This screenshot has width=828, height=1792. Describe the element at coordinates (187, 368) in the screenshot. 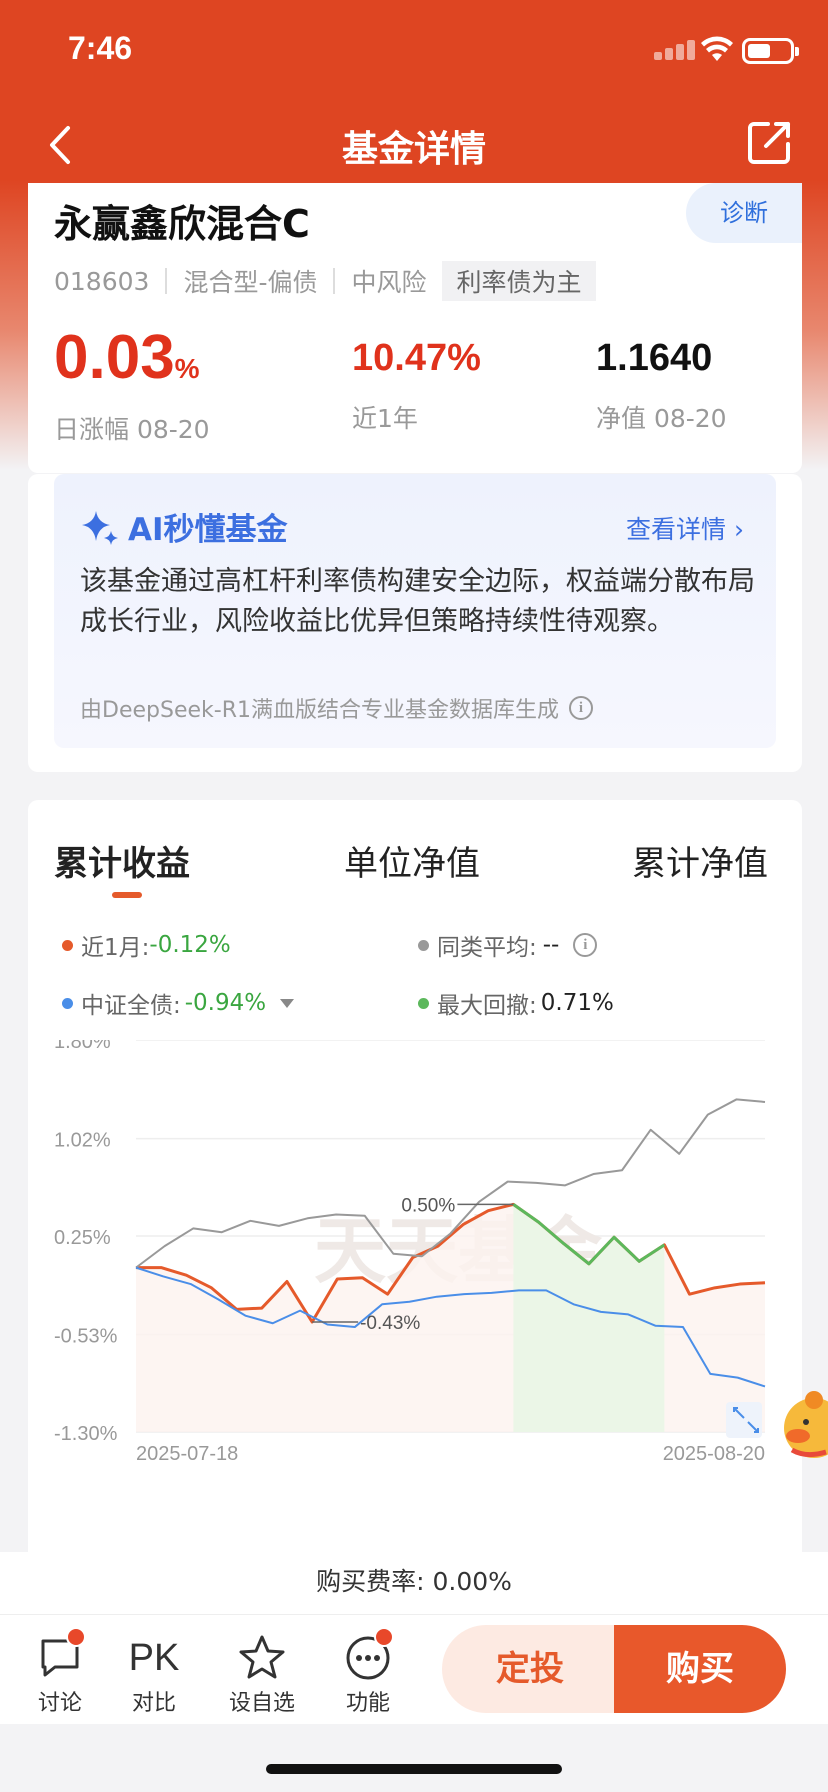

I see `daily-change-unit: %` at that location.